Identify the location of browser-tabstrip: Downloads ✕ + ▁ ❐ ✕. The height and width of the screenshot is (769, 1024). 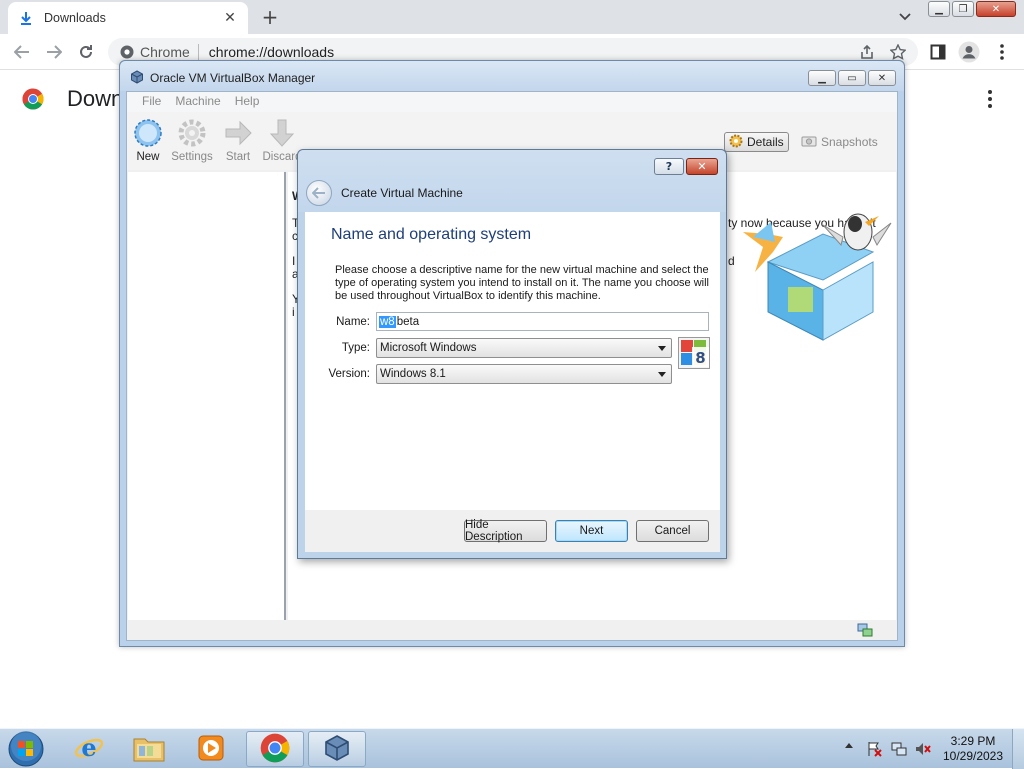
(512, 17).